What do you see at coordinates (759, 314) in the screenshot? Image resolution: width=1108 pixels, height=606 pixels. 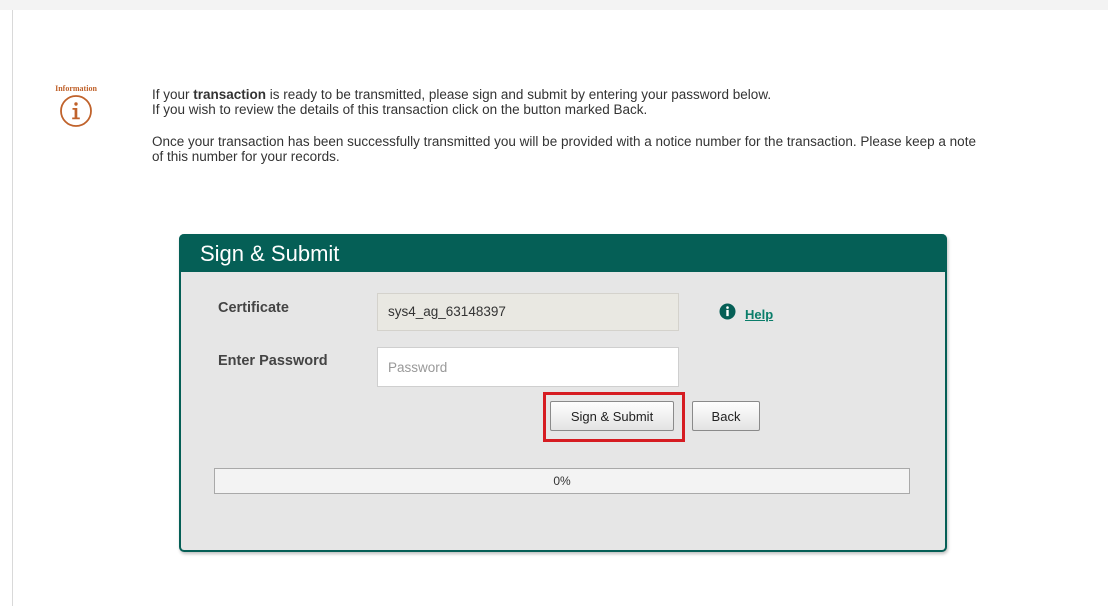 I see `help-link: Help` at bounding box center [759, 314].